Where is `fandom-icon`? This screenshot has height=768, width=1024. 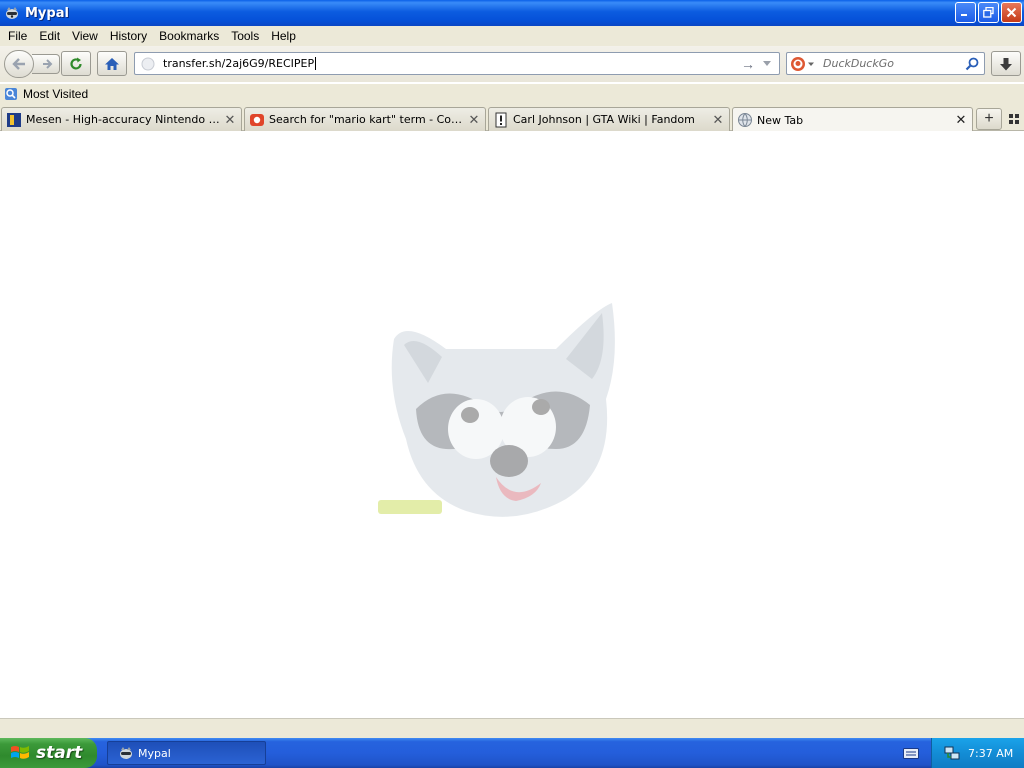 fandom-icon is located at coordinates (501, 120).